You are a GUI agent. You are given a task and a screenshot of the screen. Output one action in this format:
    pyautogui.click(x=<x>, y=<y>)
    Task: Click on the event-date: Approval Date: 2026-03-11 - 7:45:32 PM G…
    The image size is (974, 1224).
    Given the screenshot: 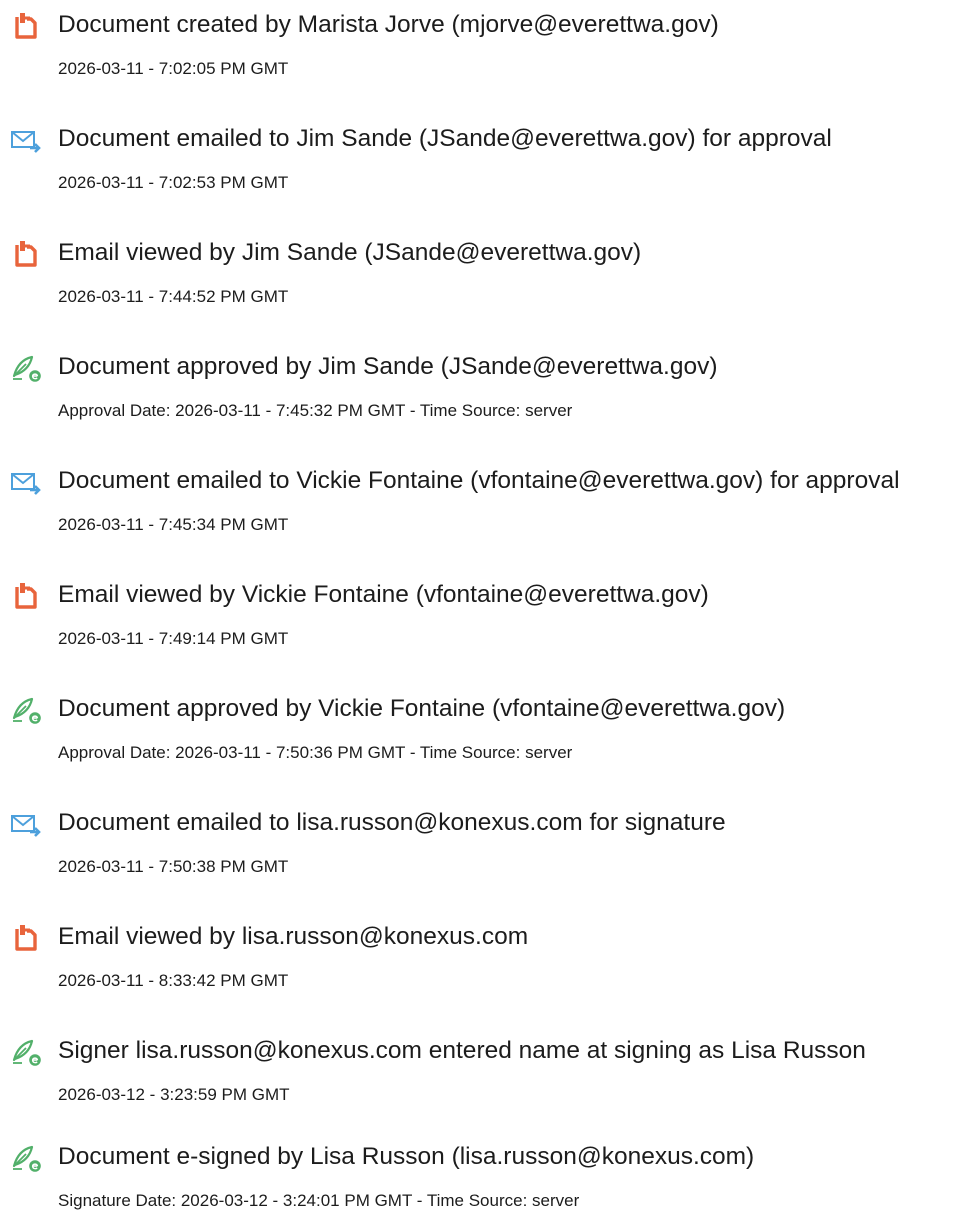 What is the action you would take?
    pyautogui.click(x=315, y=410)
    